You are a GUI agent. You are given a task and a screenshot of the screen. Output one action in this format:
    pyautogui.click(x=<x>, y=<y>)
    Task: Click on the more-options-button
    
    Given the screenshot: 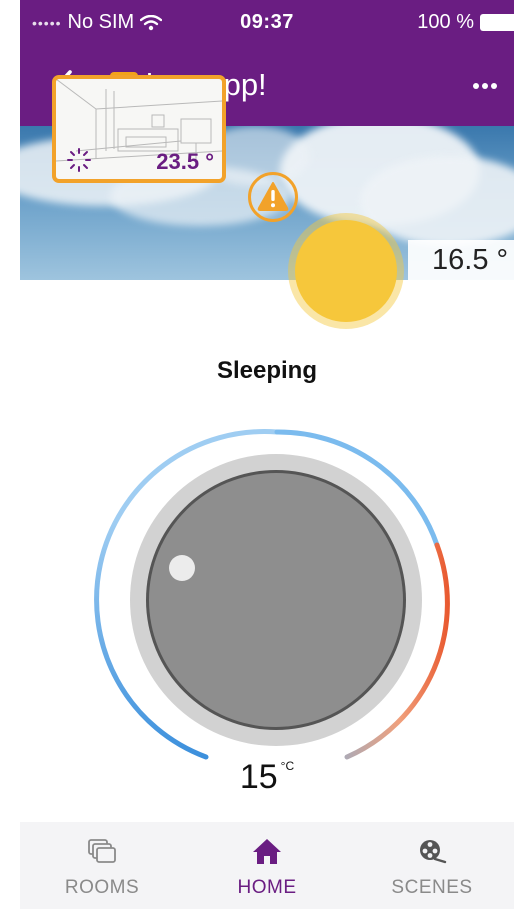 What is the action you would take?
    pyautogui.click(x=489, y=86)
    